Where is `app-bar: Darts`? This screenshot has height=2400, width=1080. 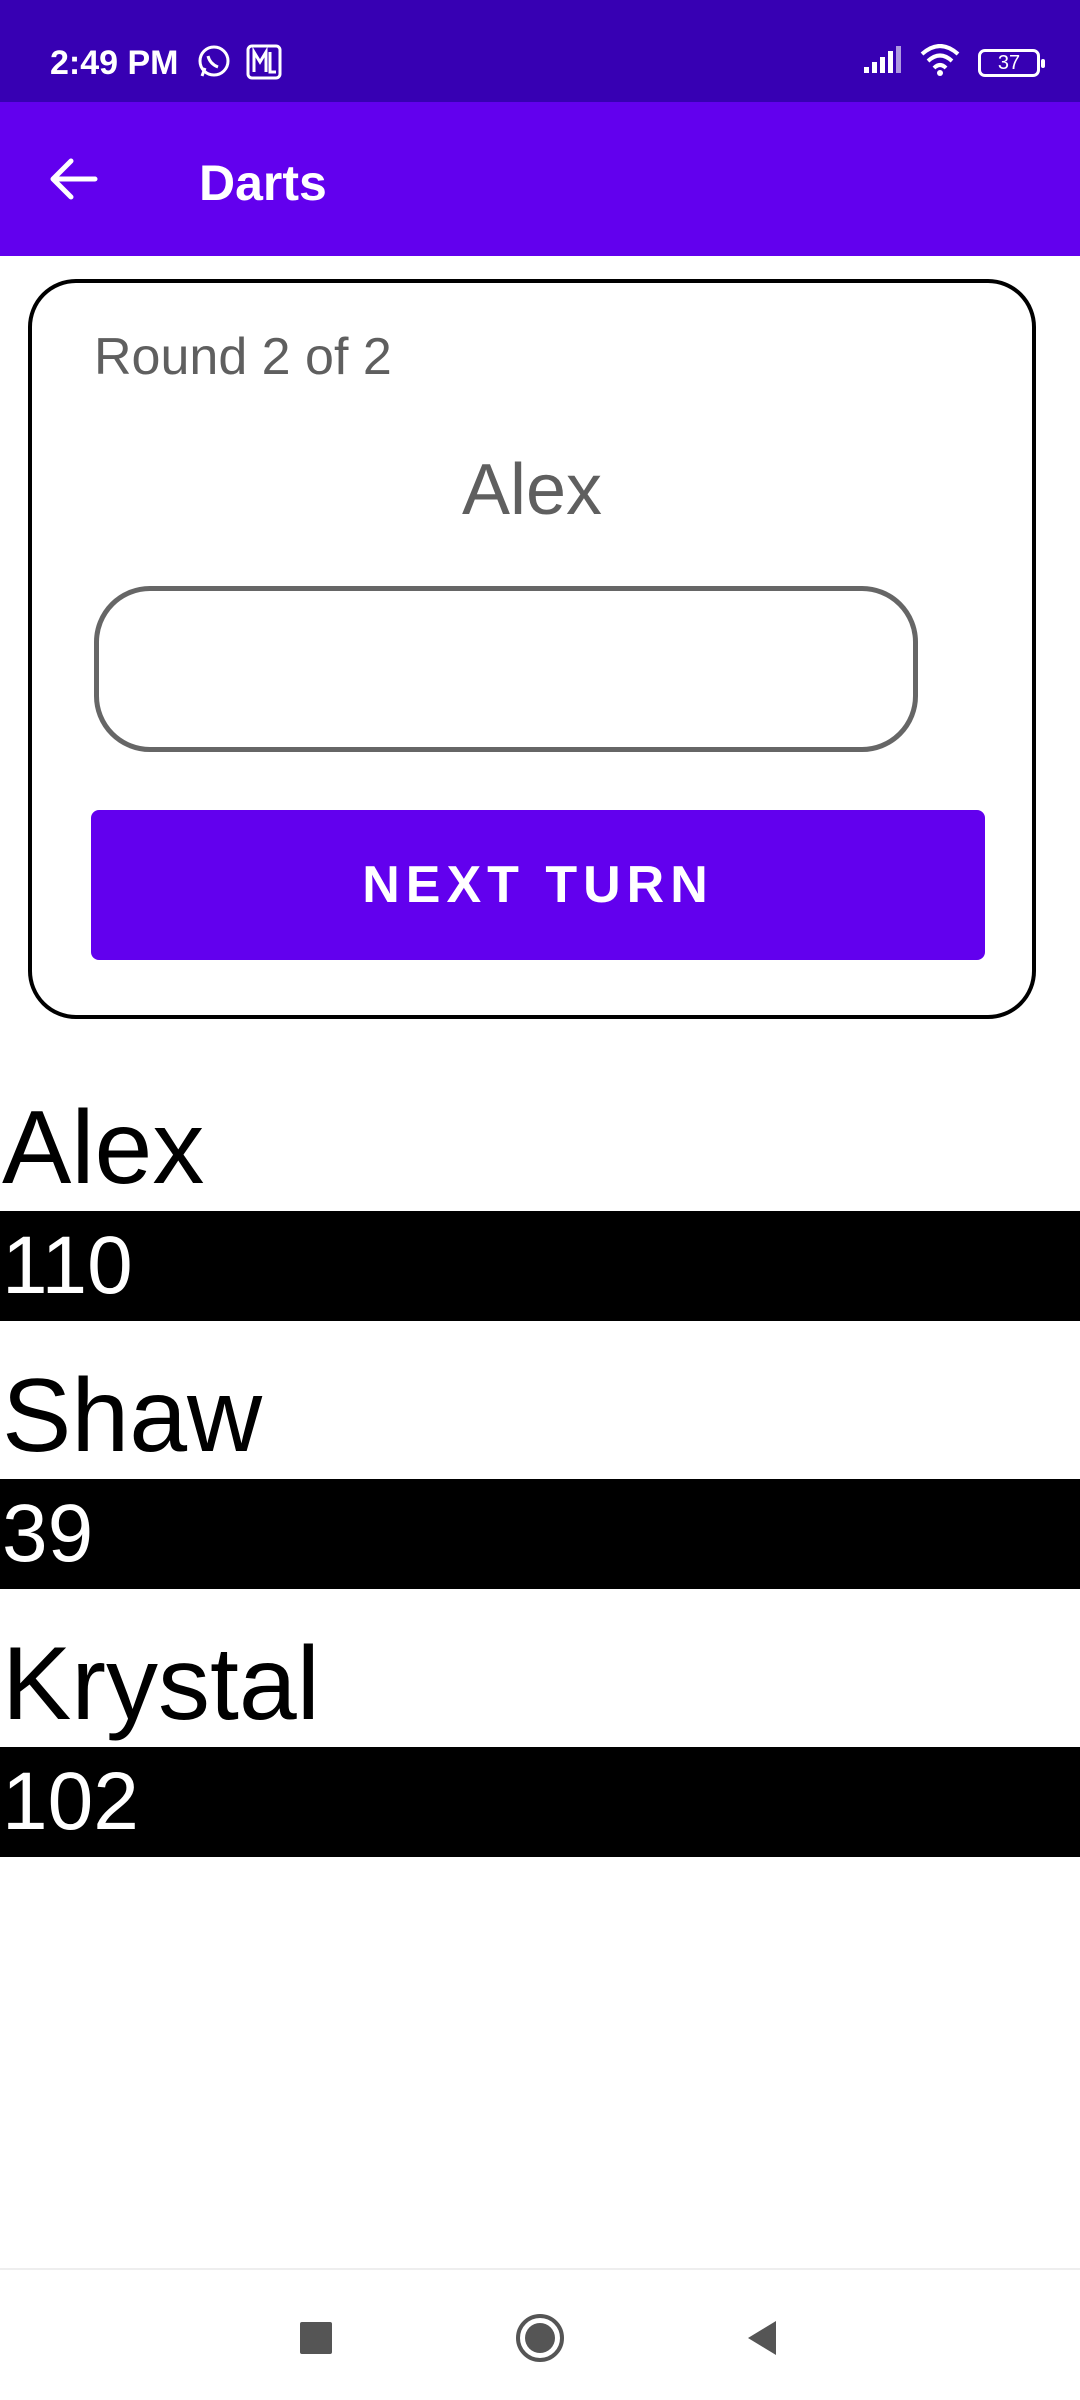
app-bar: Darts is located at coordinates (540, 179).